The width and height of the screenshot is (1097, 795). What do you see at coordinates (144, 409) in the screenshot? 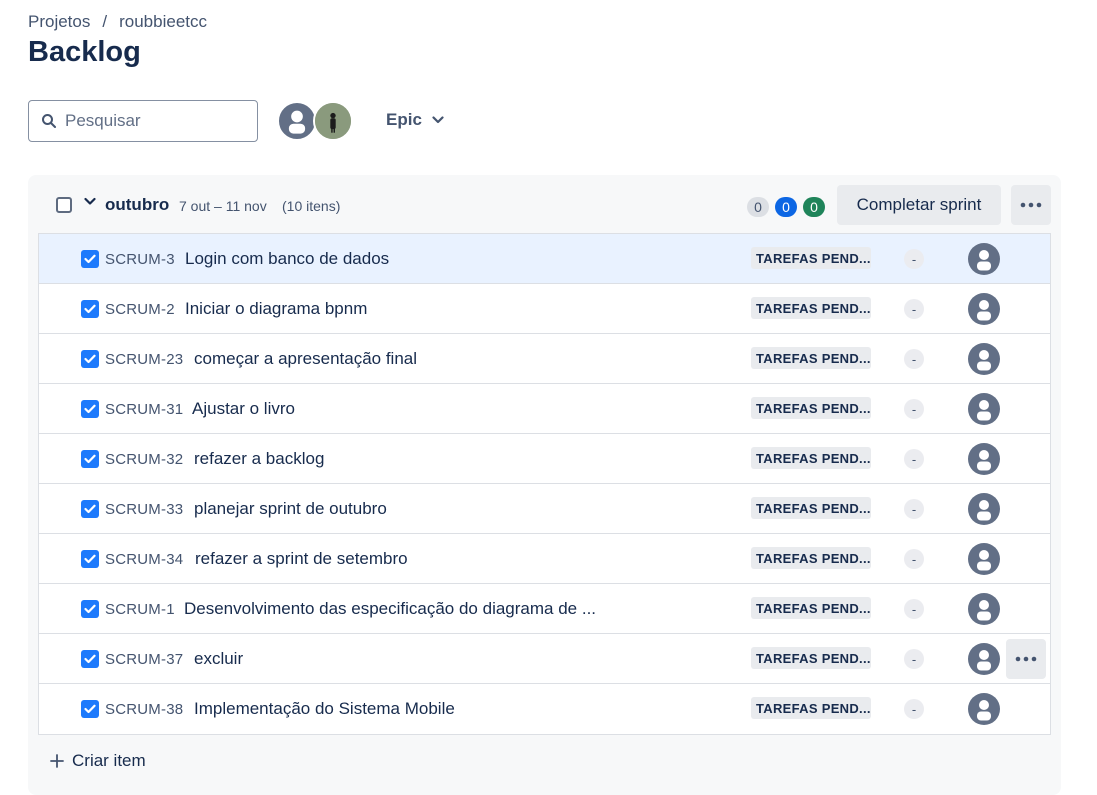
I see `issue-key: SCRUM-31` at bounding box center [144, 409].